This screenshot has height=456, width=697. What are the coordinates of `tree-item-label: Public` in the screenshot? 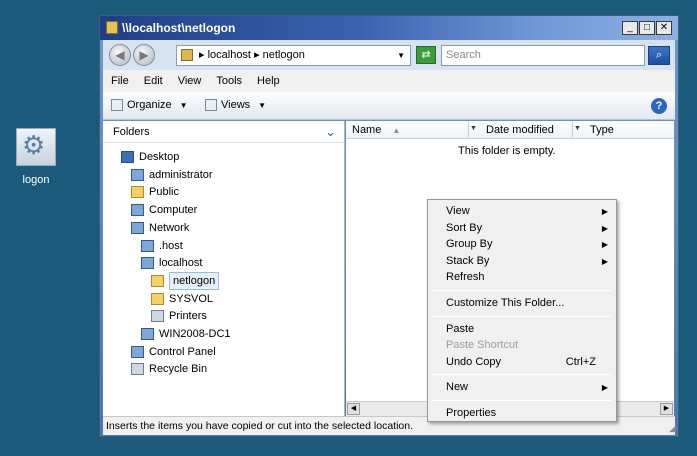 It's located at (164, 192).